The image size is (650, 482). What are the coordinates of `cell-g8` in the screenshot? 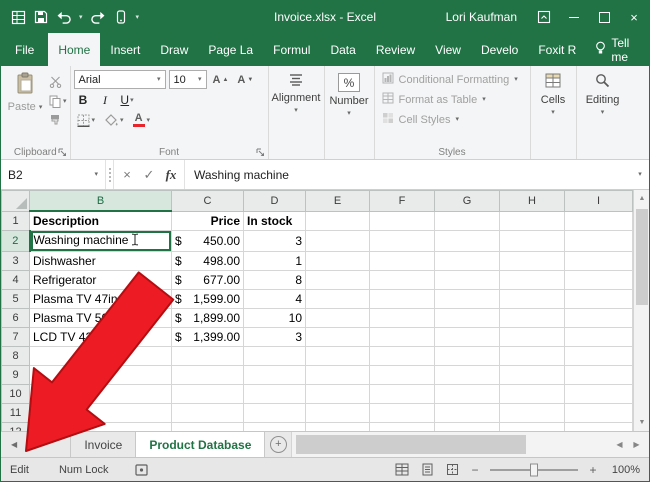 It's located at (467, 356).